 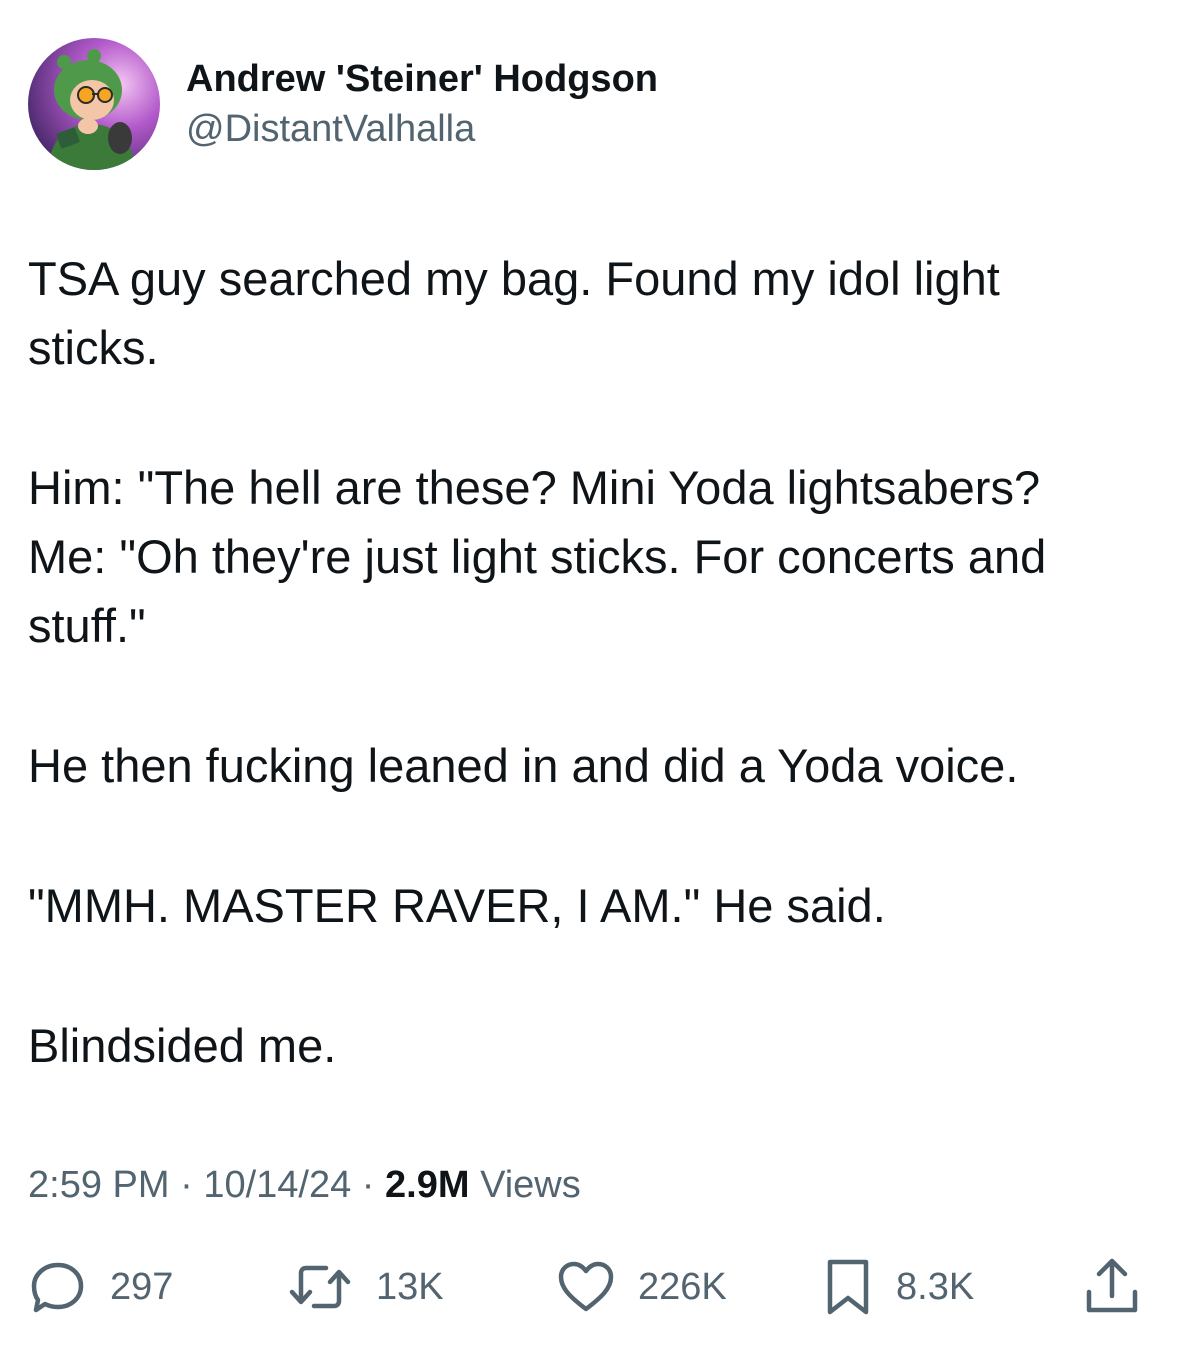 What do you see at coordinates (682, 1286) in the screenshot?
I see `like-count: 226K` at bounding box center [682, 1286].